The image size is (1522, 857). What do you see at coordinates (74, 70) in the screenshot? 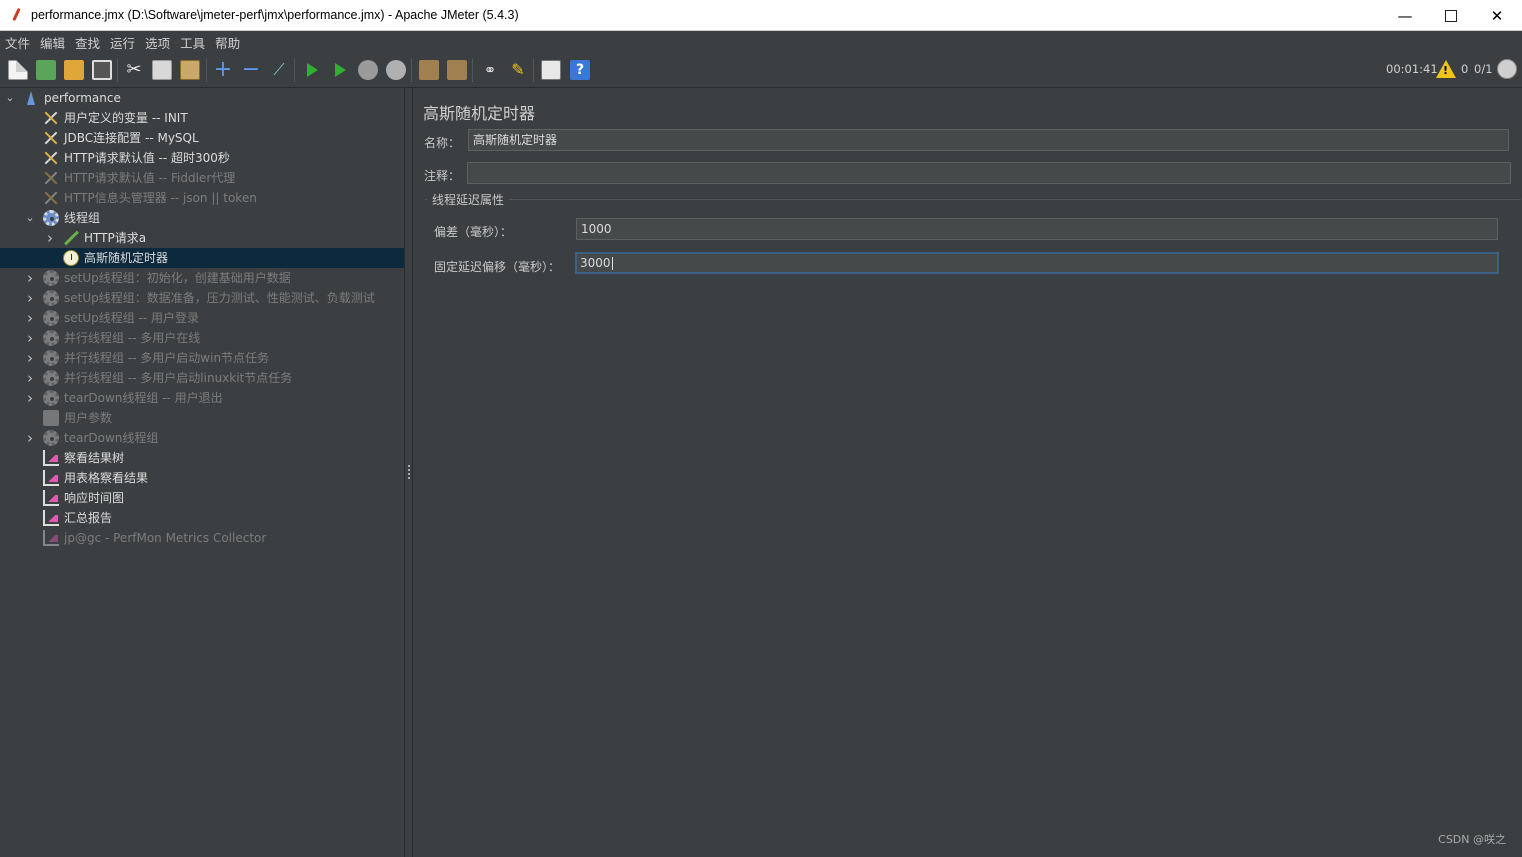
I see `open-icon` at bounding box center [74, 70].